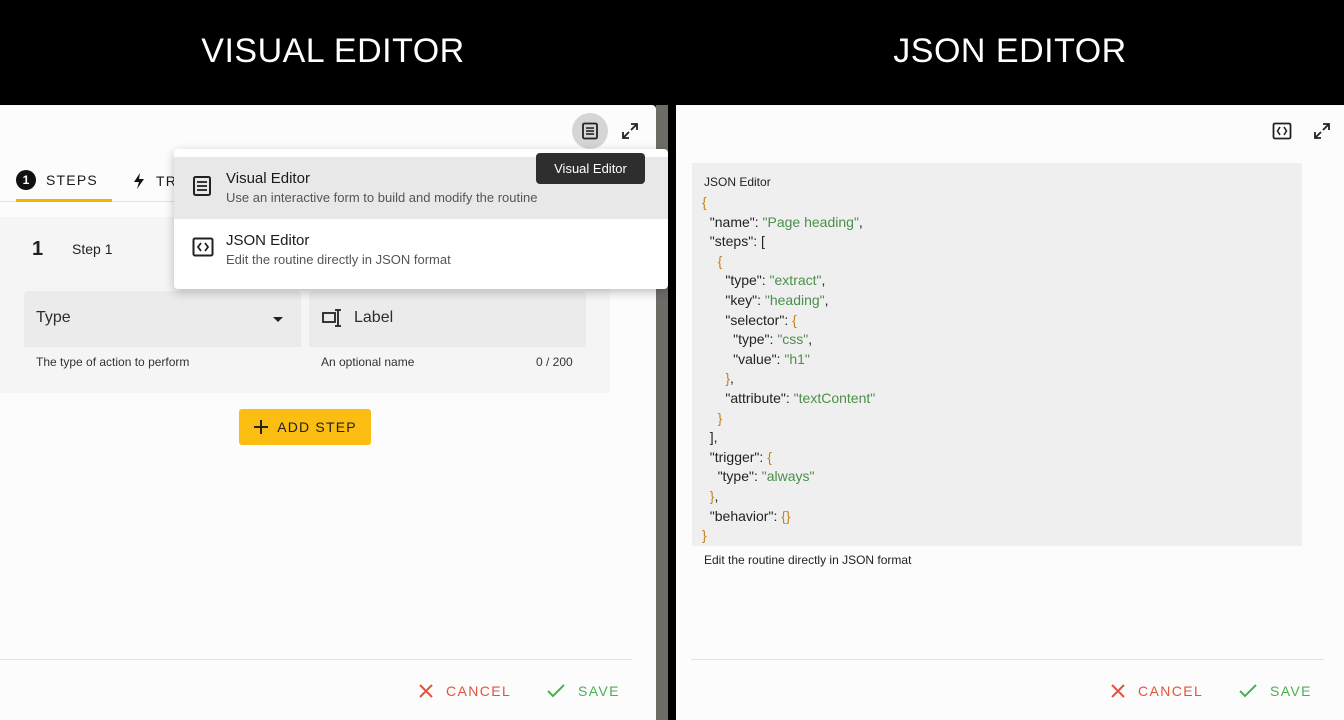 Image resolution: width=1344 pixels, height=720 pixels. What do you see at coordinates (1010, 51) in the screenshot?
I see `json-editor-banner-title: JSON EDITOR` at bounding box center [1010, 51].